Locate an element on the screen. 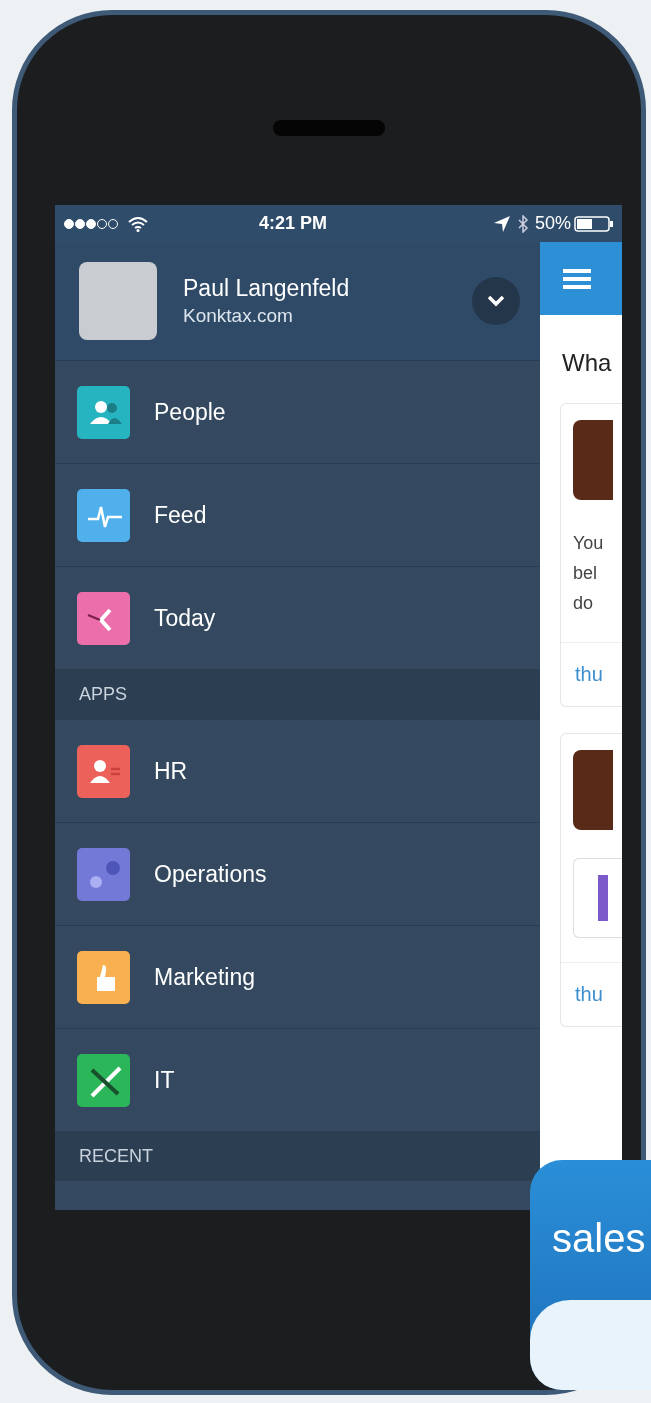  battery-percent: 50% is located at coordinates (552, 223).